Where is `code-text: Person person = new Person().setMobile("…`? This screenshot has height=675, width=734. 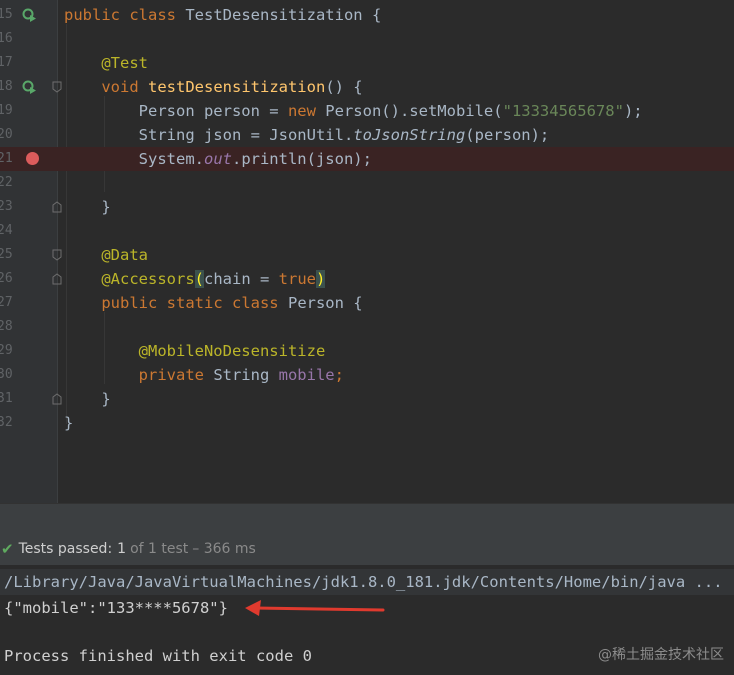 code-text: Person person = new Person().setMobile("… is located at coordinates (353, 111).